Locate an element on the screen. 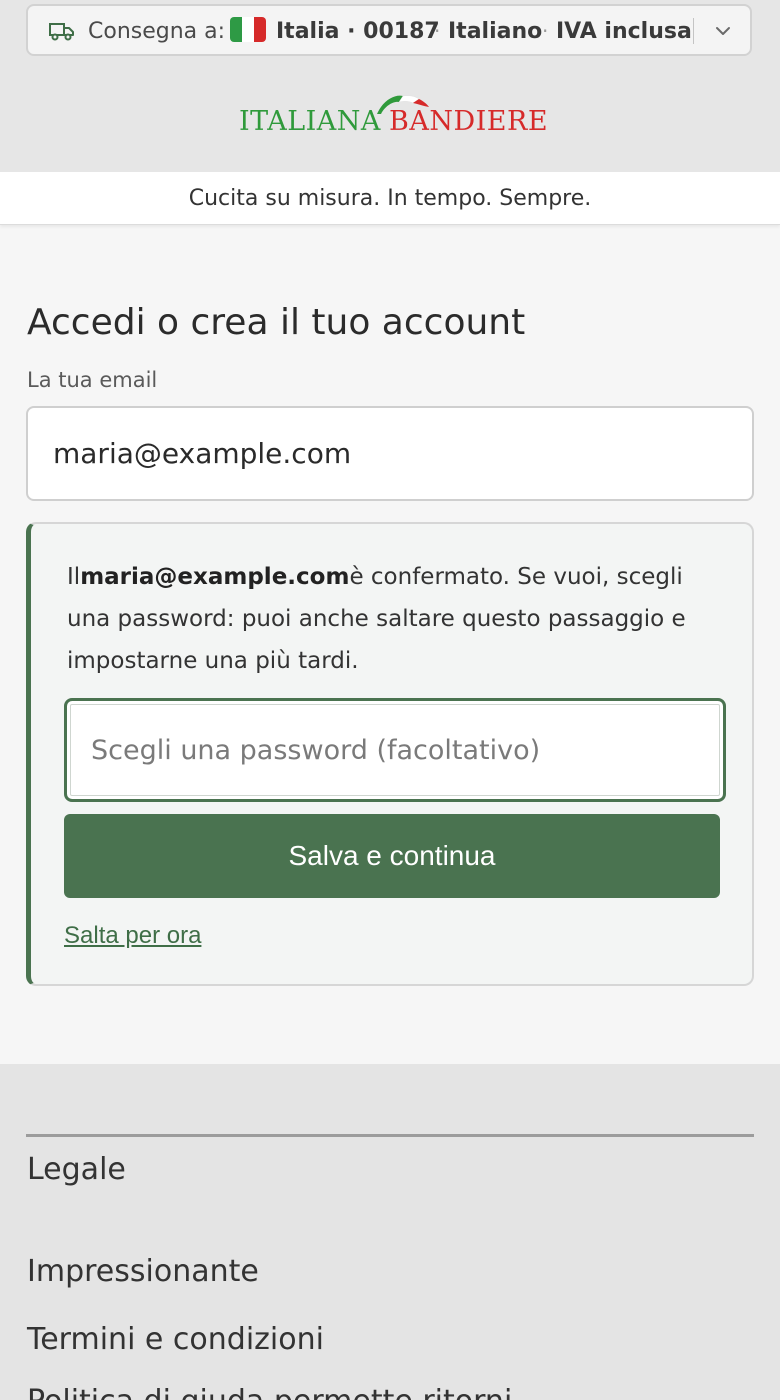 This screenshot has width=780, height=1400. flag-white-stripe is located at coordinates (248, 29).